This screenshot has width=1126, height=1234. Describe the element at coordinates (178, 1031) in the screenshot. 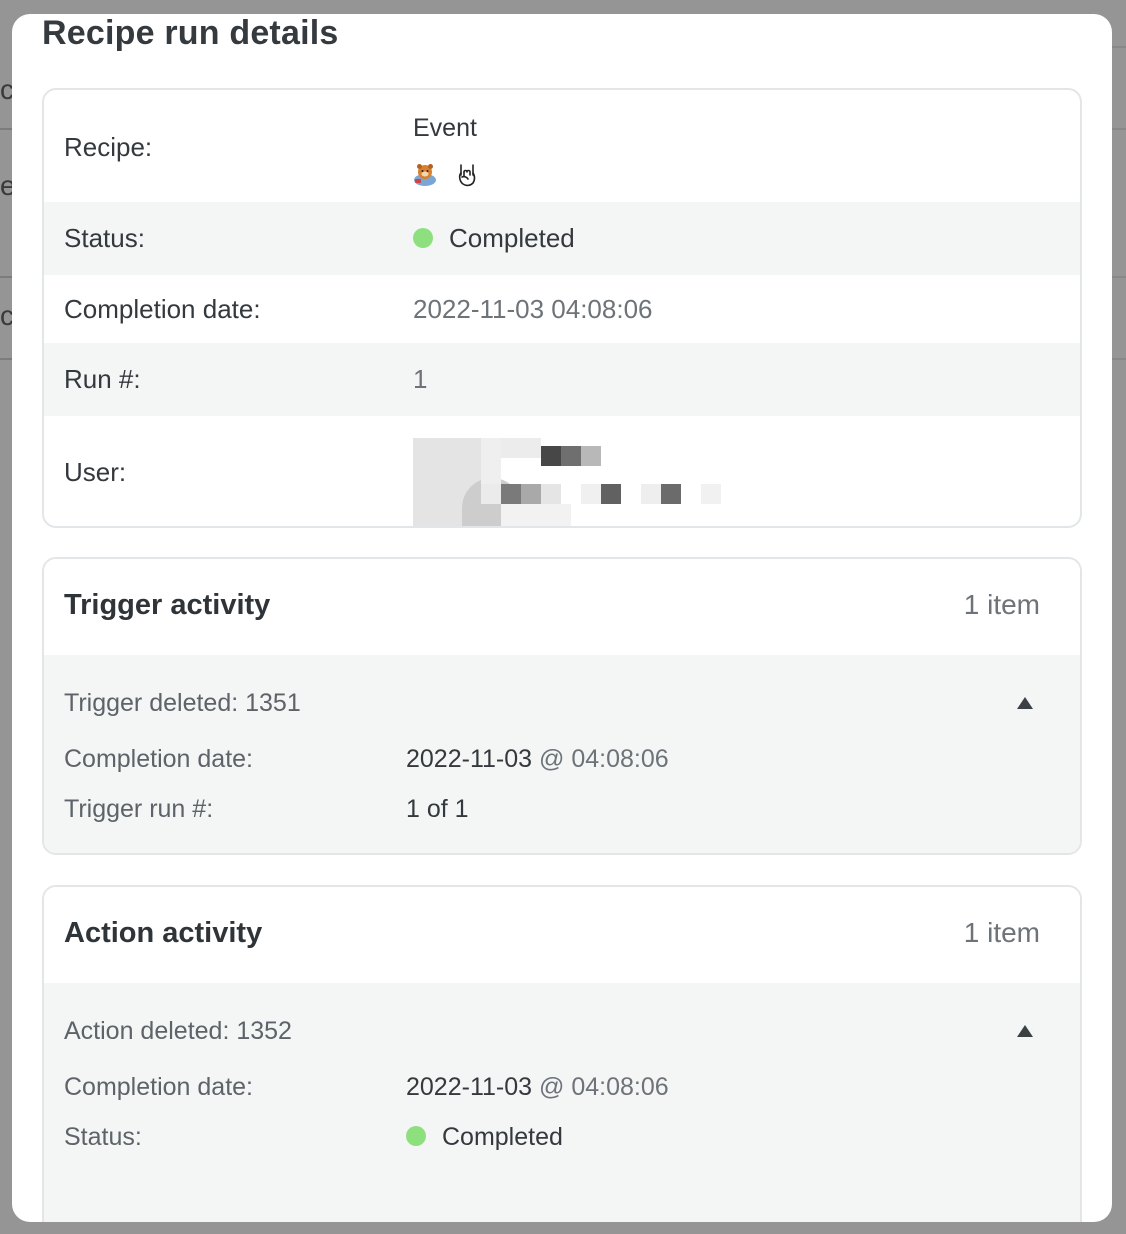

I see `action-item-title: Action deleted: 1352` at that location.